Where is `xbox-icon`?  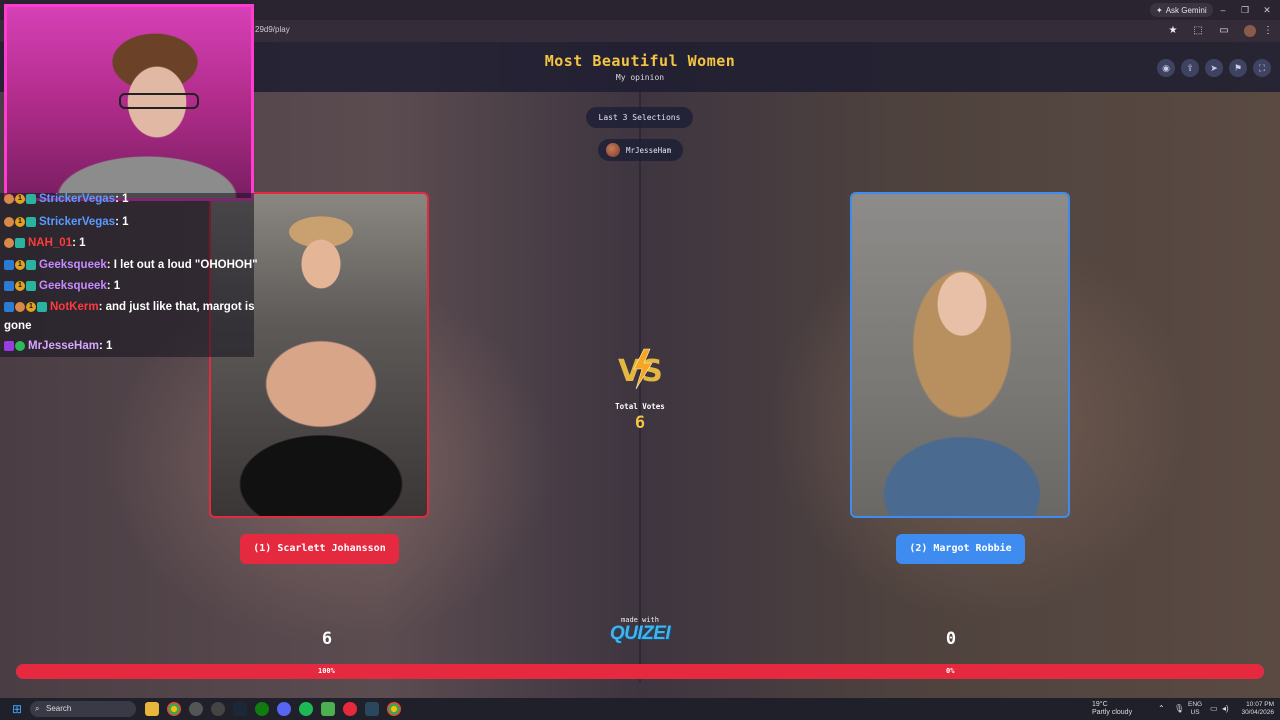
xbox-icon is located at coordinates (262, 709).